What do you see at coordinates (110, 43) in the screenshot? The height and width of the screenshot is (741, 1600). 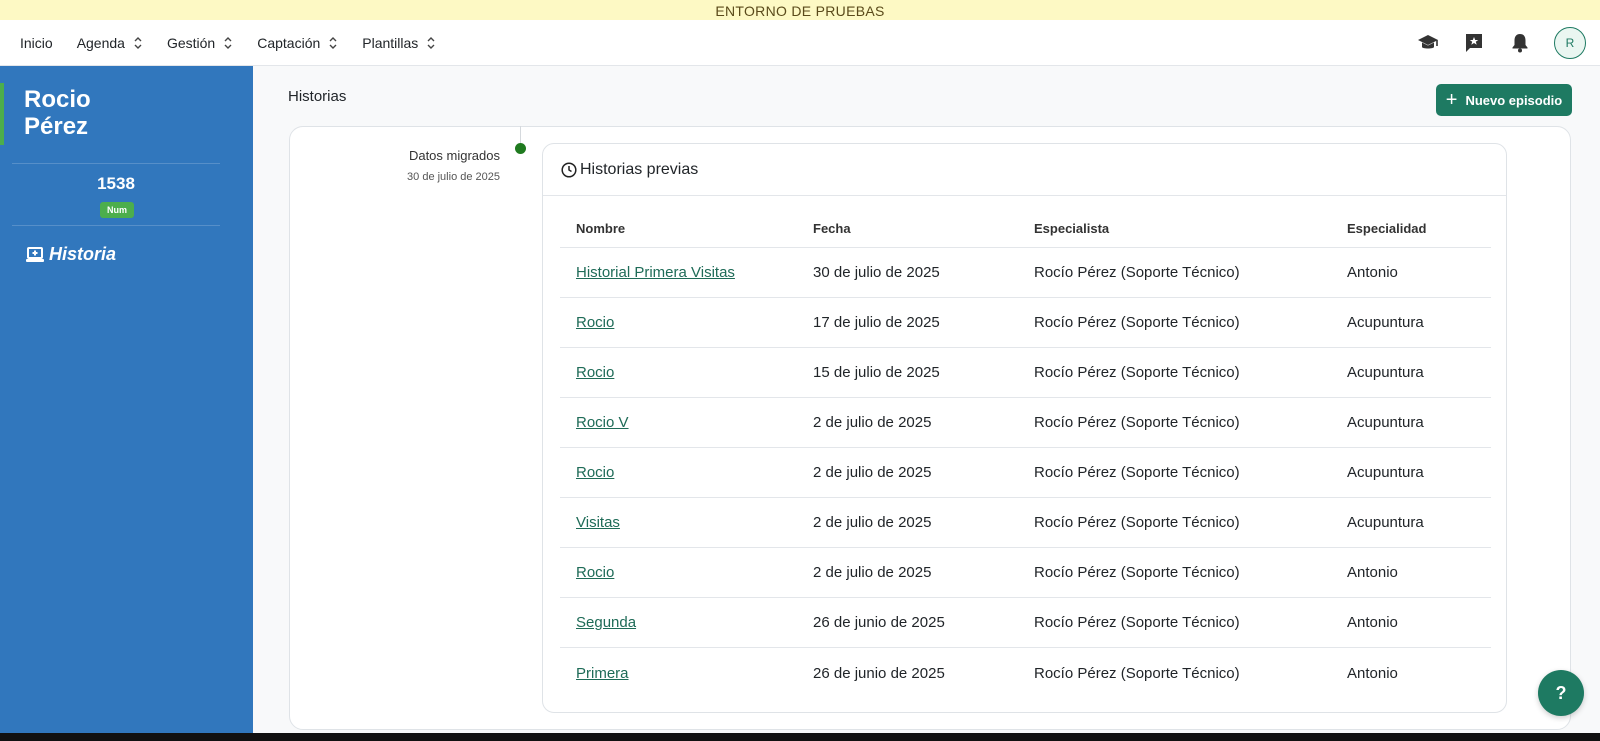 I see `nav-item-1: Agenda` at bounding box center [110, 43].